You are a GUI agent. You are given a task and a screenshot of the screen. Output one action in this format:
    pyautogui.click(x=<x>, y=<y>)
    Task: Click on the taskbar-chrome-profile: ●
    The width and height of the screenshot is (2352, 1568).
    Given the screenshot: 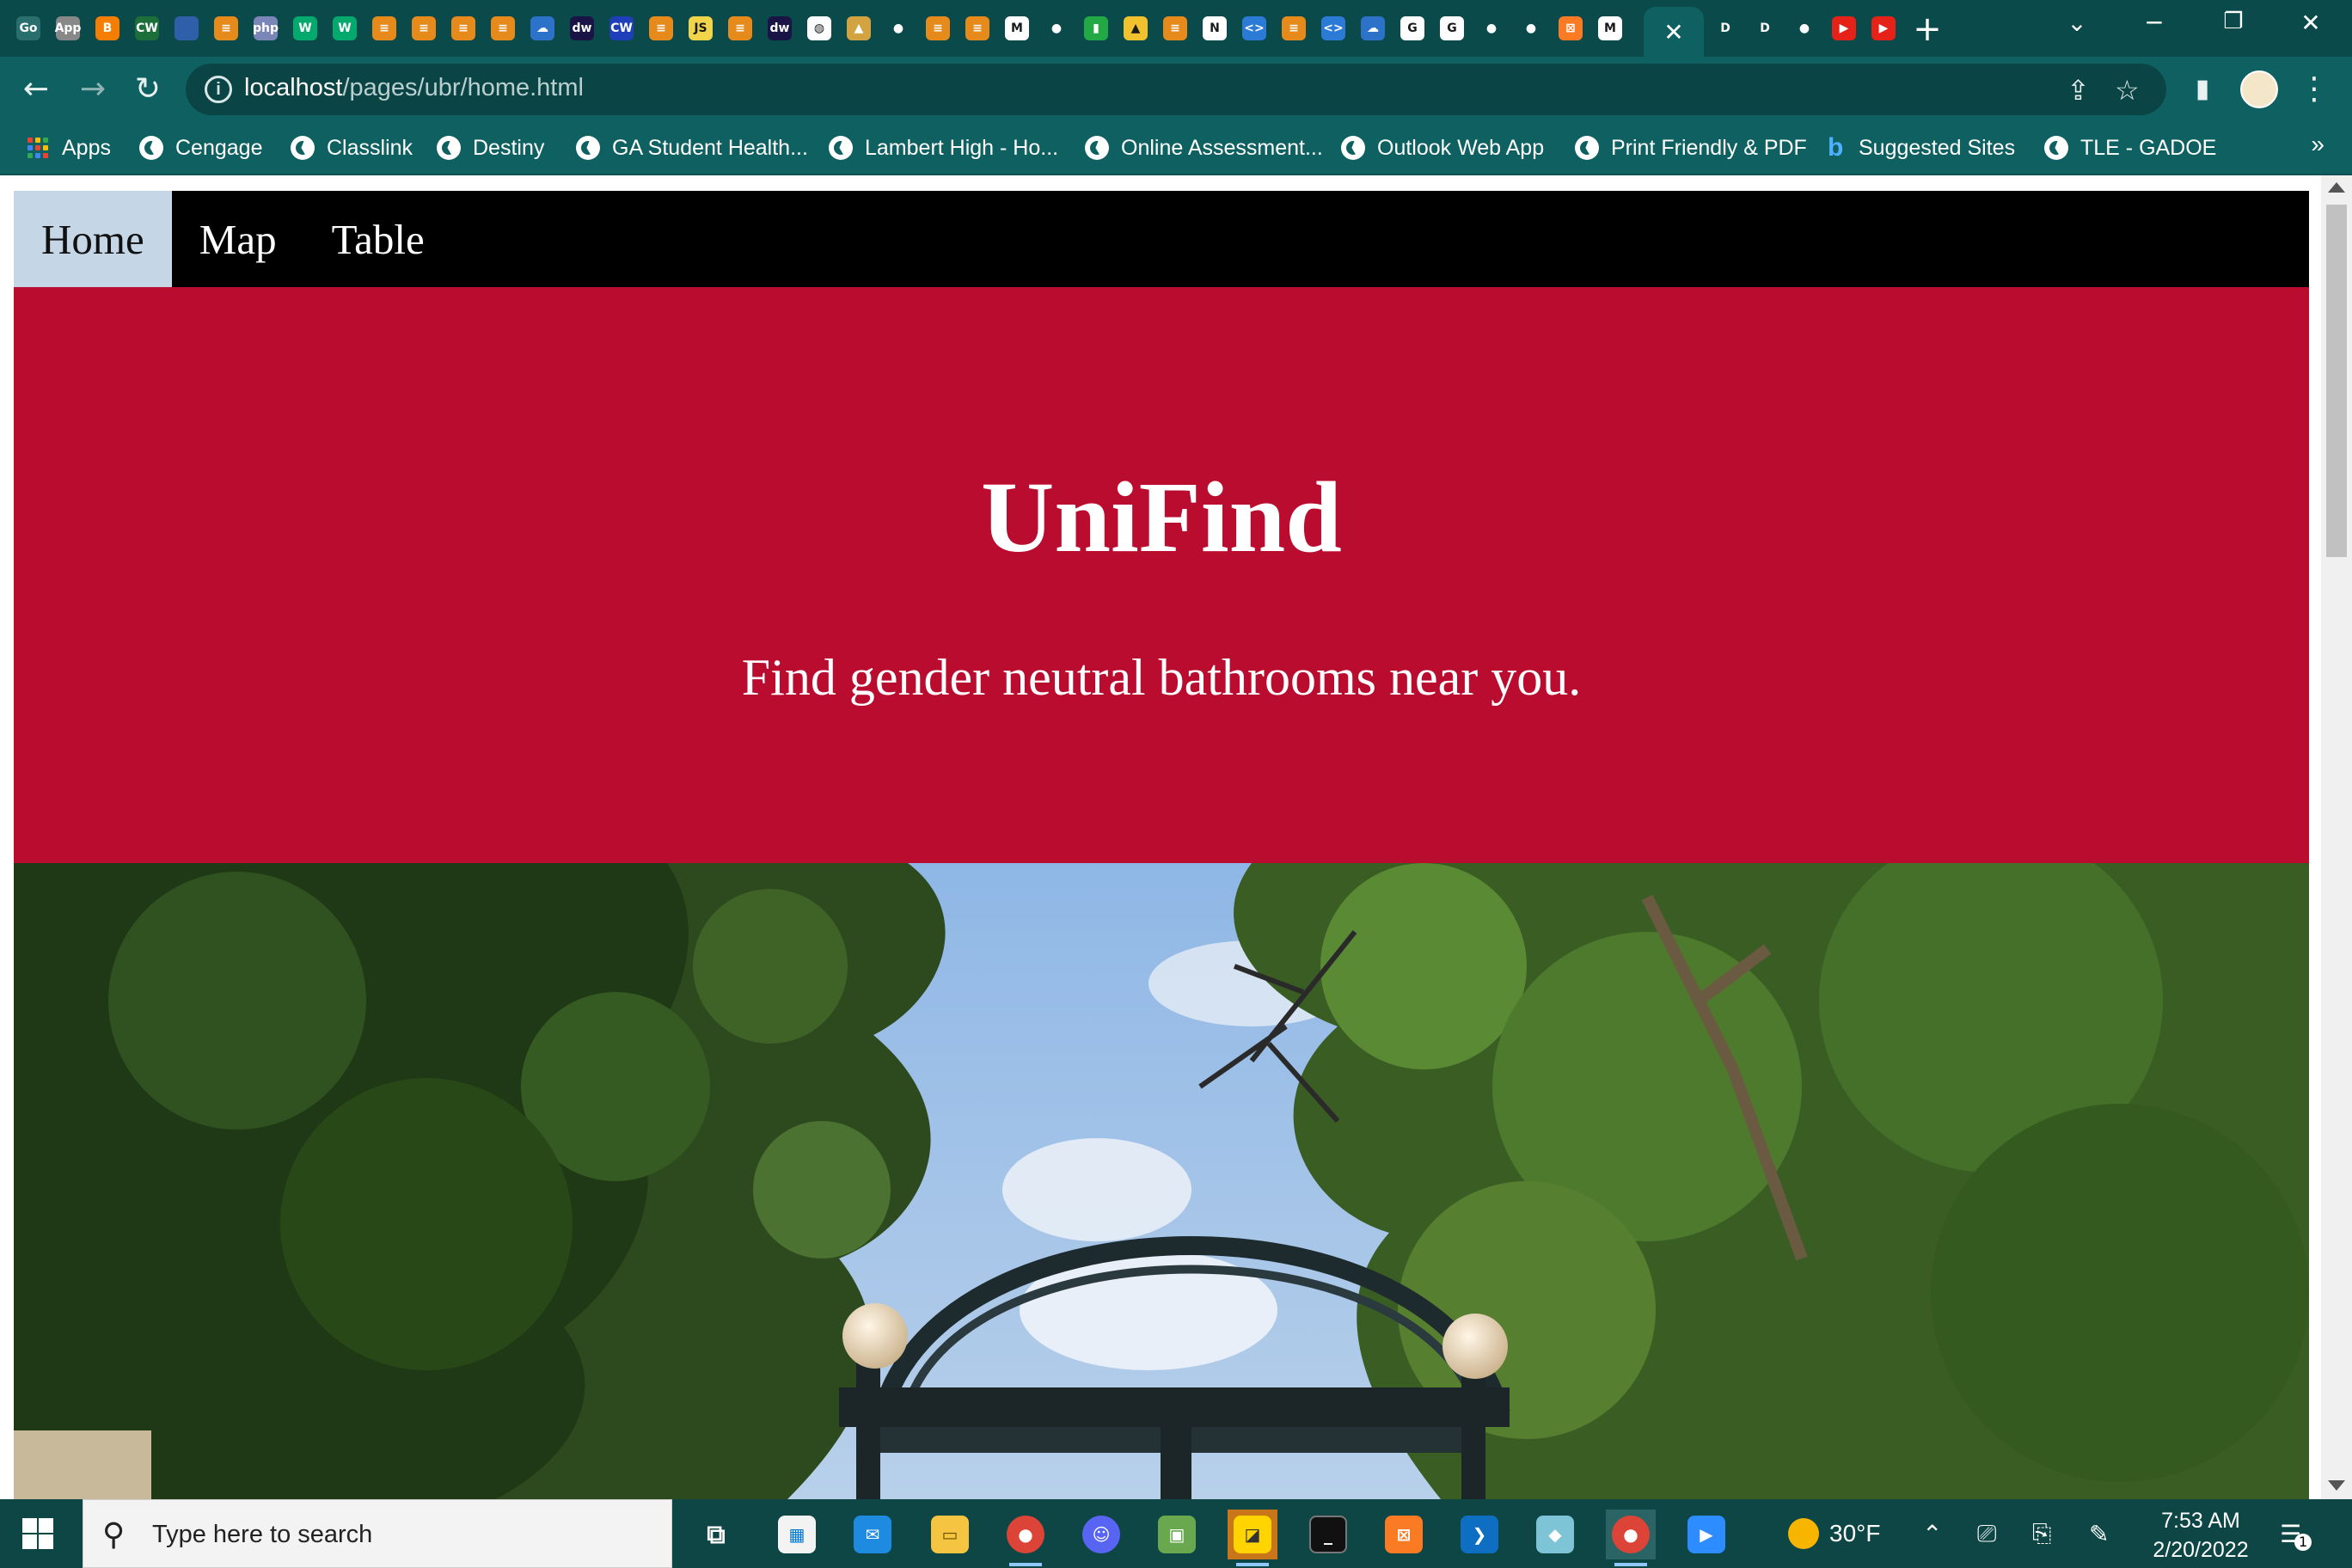 What is the action you would take?
    pyautogui.click(x=1631, y=1538)
    